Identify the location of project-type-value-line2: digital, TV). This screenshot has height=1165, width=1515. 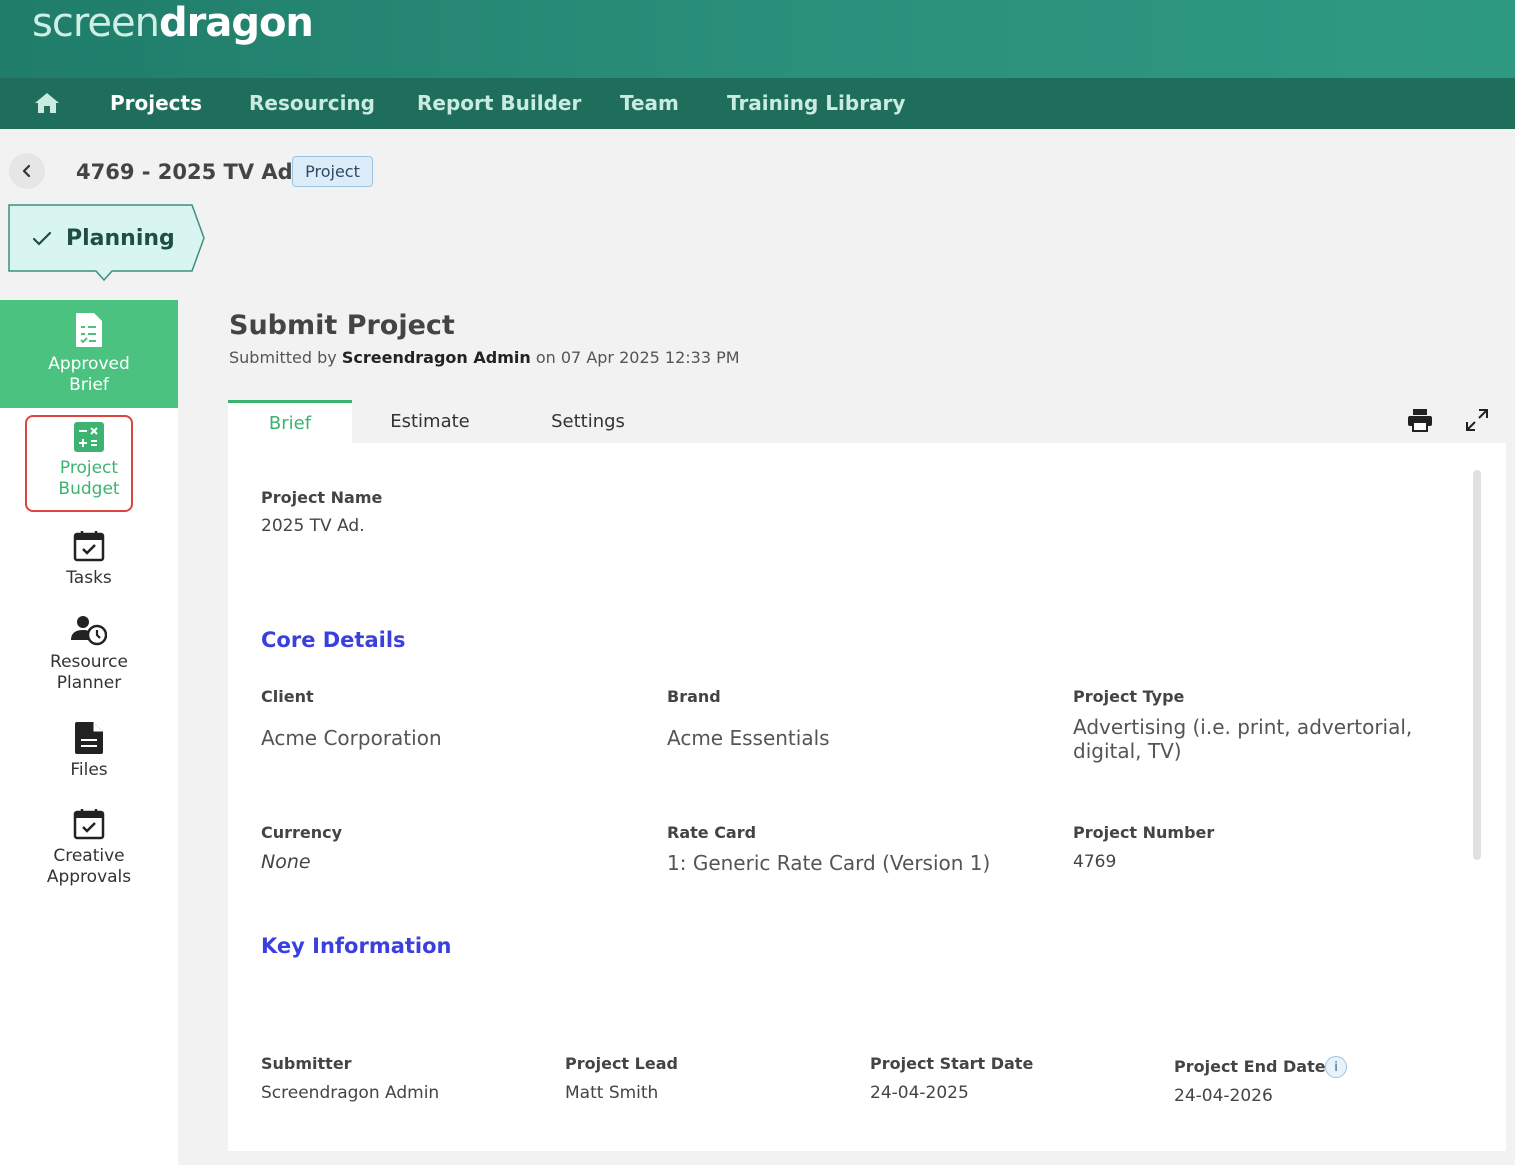
(1127, 751).